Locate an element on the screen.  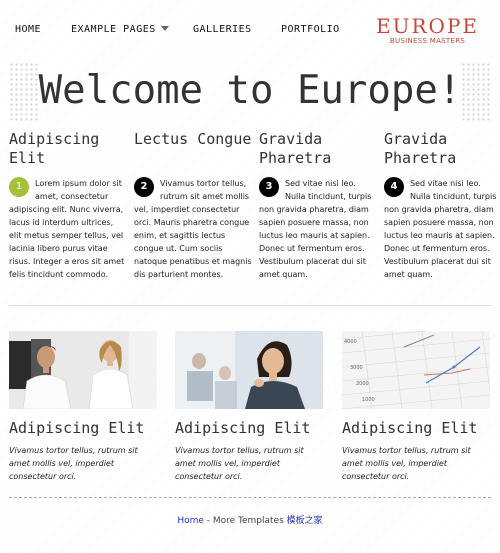
number-badge: 4 is located at coordinates (394, 187).